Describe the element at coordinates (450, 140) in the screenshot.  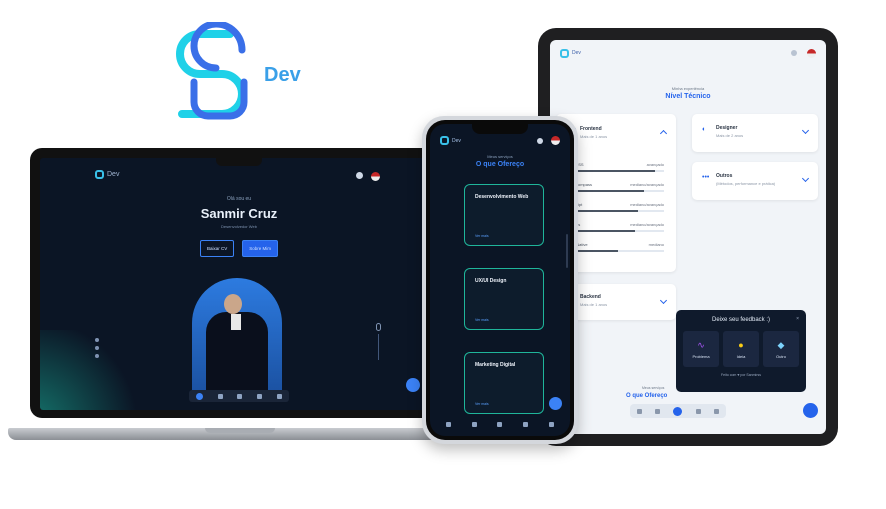
I see `phone-brand: Dev` at that location.